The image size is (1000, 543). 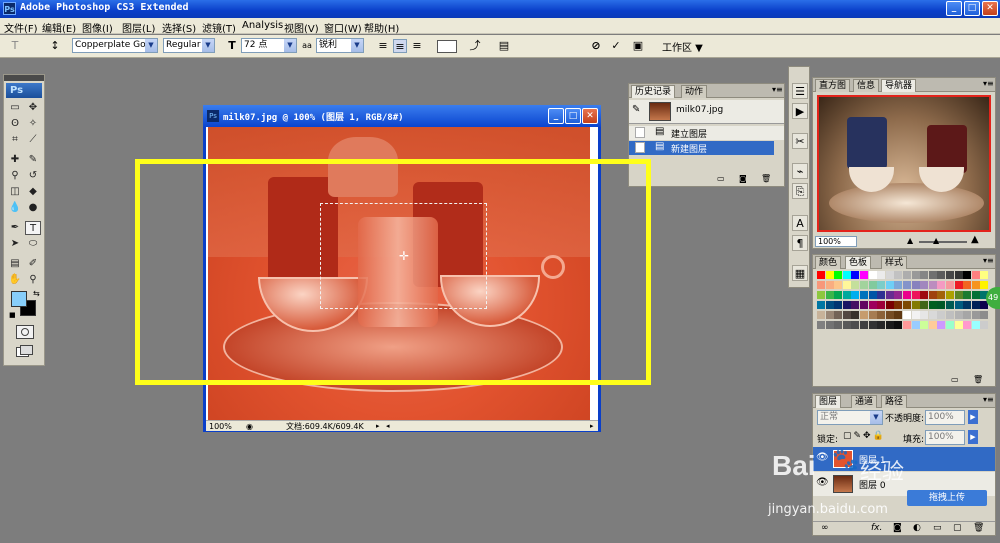 What do you see at coordinates (850, 417) in the screenshot?
I see `blend-mode-select: 正常 ▼` at bounding box center [850, 417].